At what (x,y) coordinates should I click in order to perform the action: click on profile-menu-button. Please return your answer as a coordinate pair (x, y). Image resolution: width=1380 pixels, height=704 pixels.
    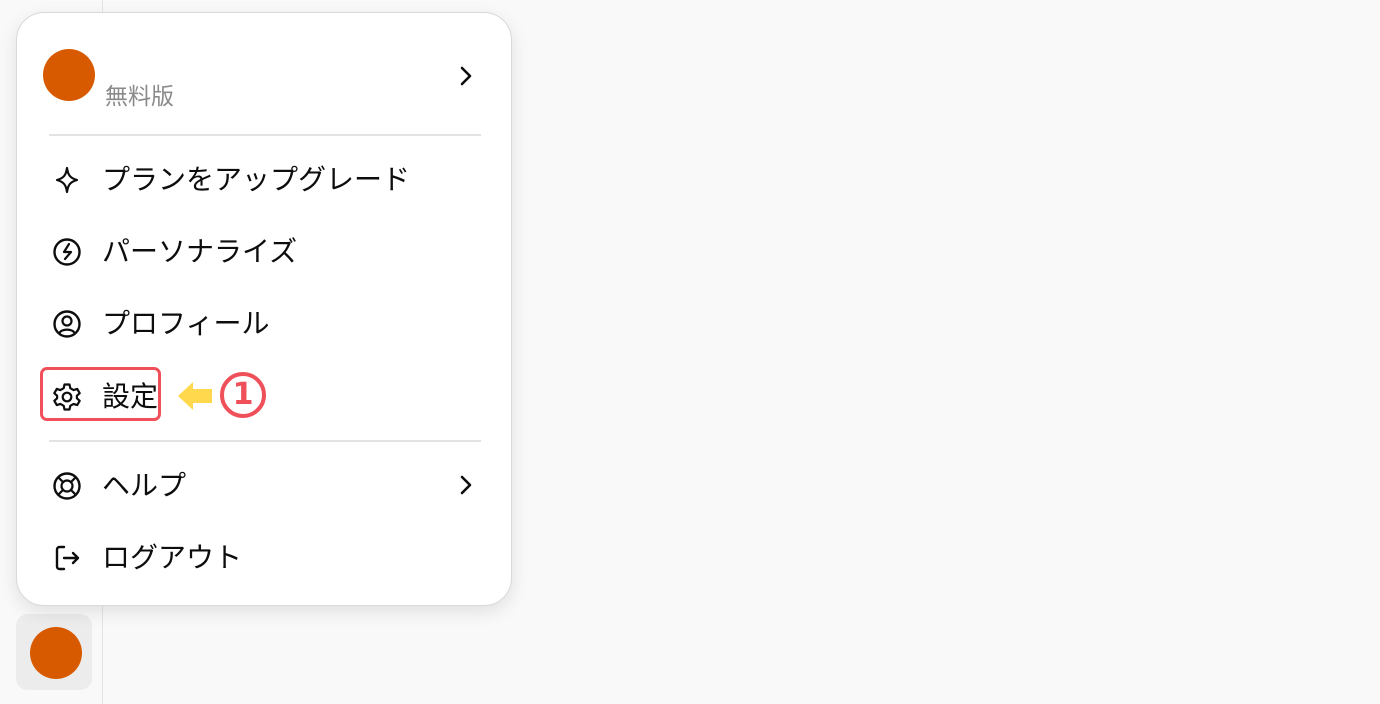
    Looking at the image, I should click on (54, 652).